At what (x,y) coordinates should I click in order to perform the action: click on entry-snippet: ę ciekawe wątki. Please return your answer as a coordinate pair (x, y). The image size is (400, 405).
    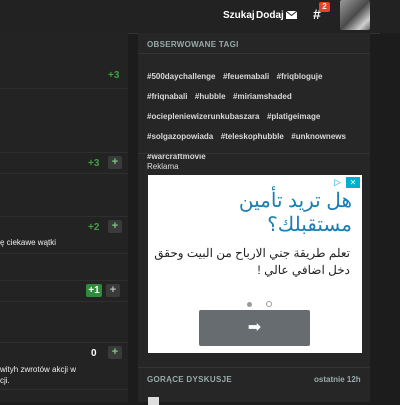
    Looking at the image, I should click on (28, 242).